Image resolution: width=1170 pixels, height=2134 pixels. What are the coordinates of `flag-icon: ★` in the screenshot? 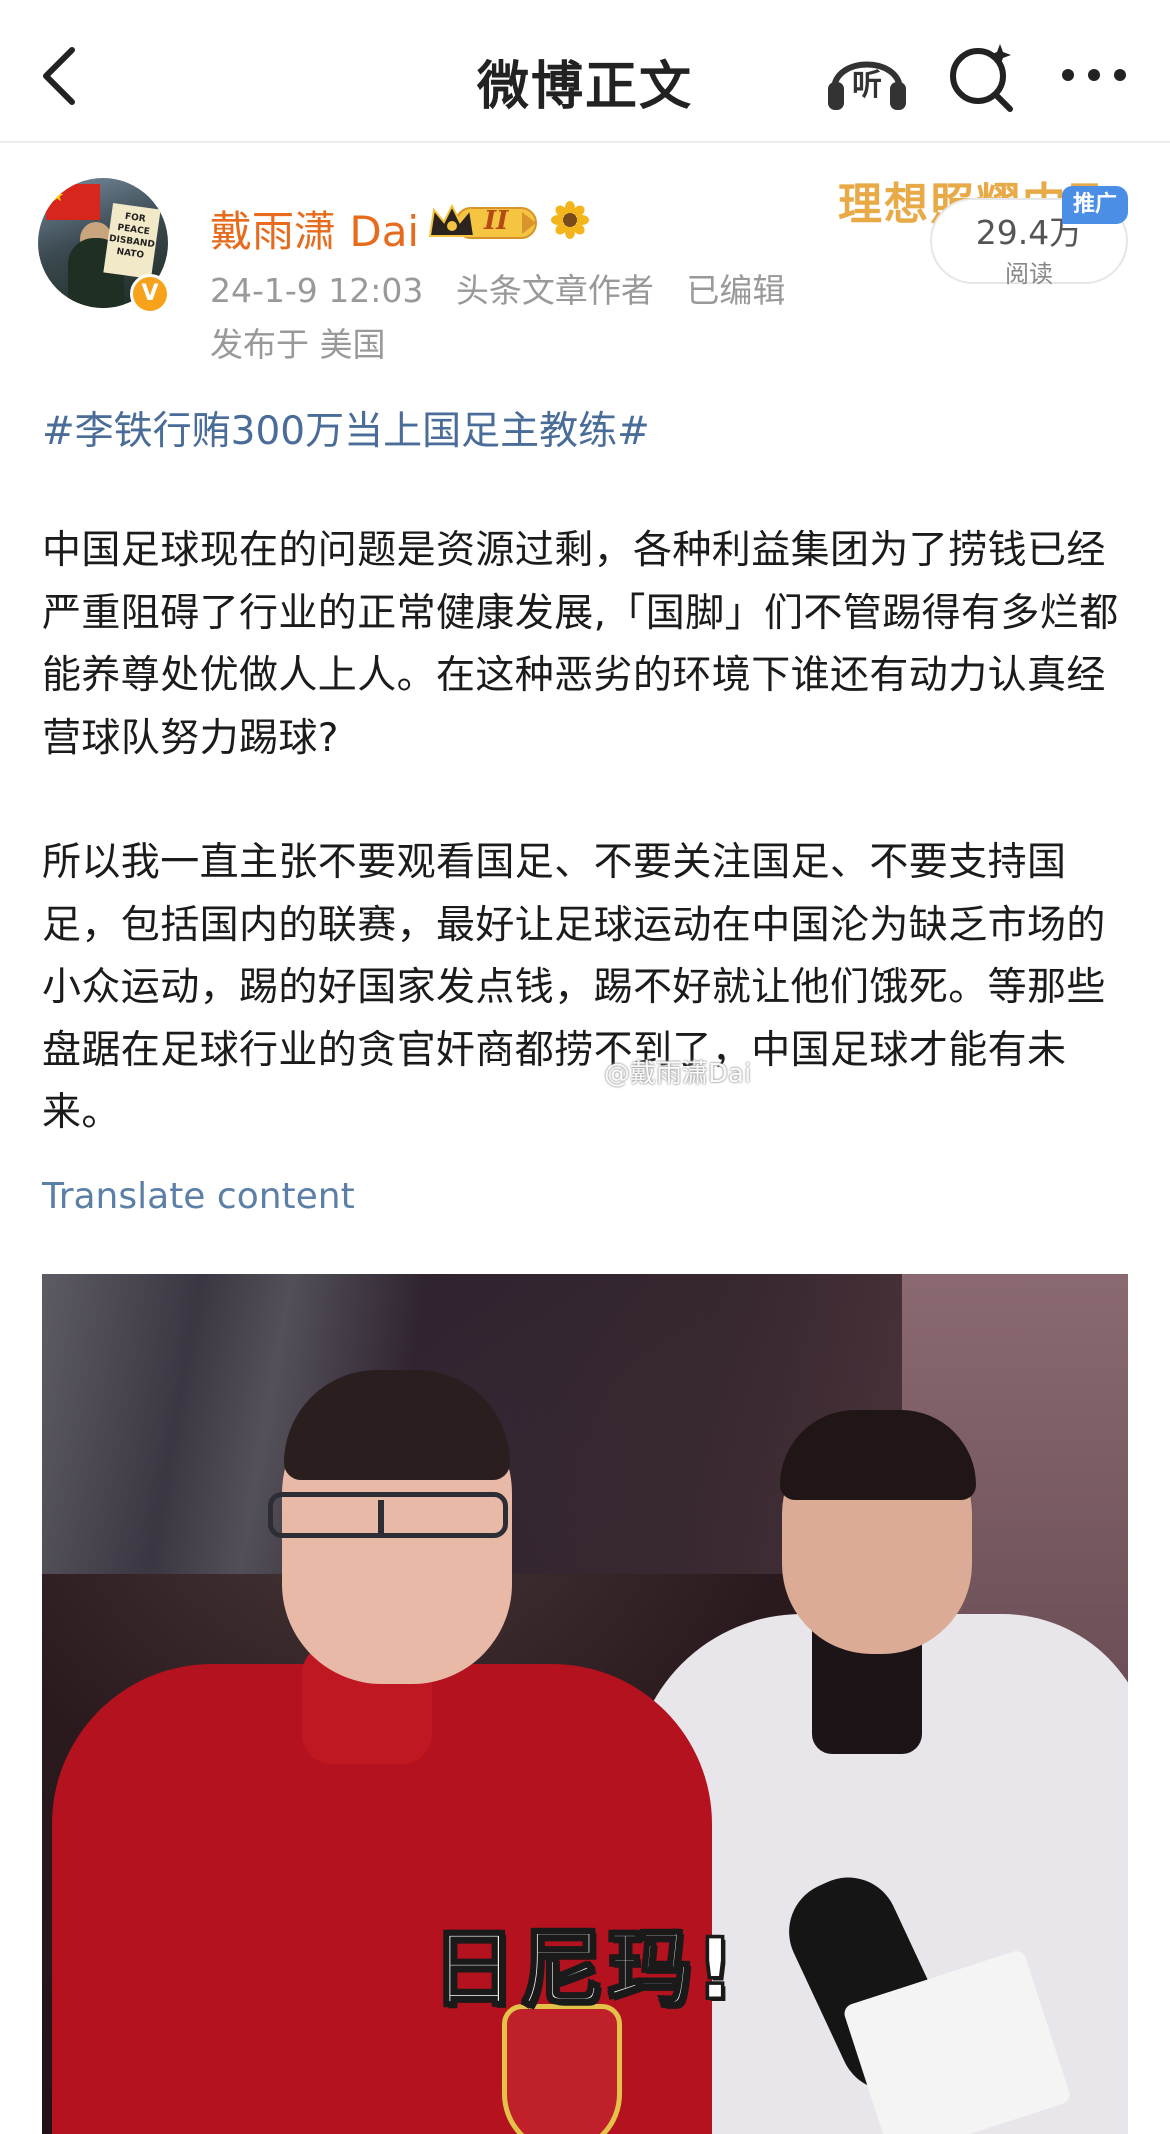 It's located at (73, 202).